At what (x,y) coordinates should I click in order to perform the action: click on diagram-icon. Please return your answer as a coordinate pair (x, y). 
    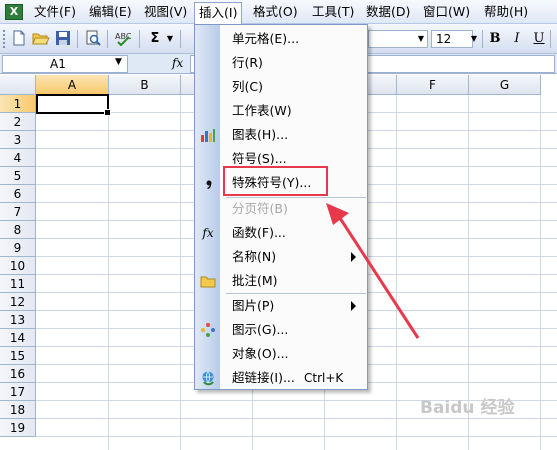
    Looking at the image, I should click on (208, 330).